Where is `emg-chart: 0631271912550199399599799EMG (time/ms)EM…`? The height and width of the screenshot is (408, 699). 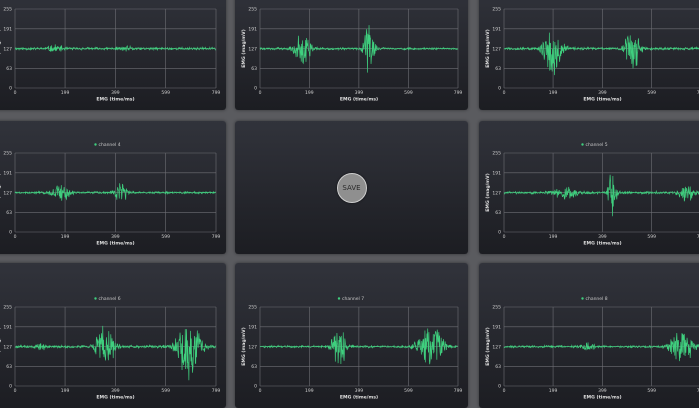
emg-chart: 0631271912550199399599799EMG (time/ms)EM… is located at coordinates (592, 55).